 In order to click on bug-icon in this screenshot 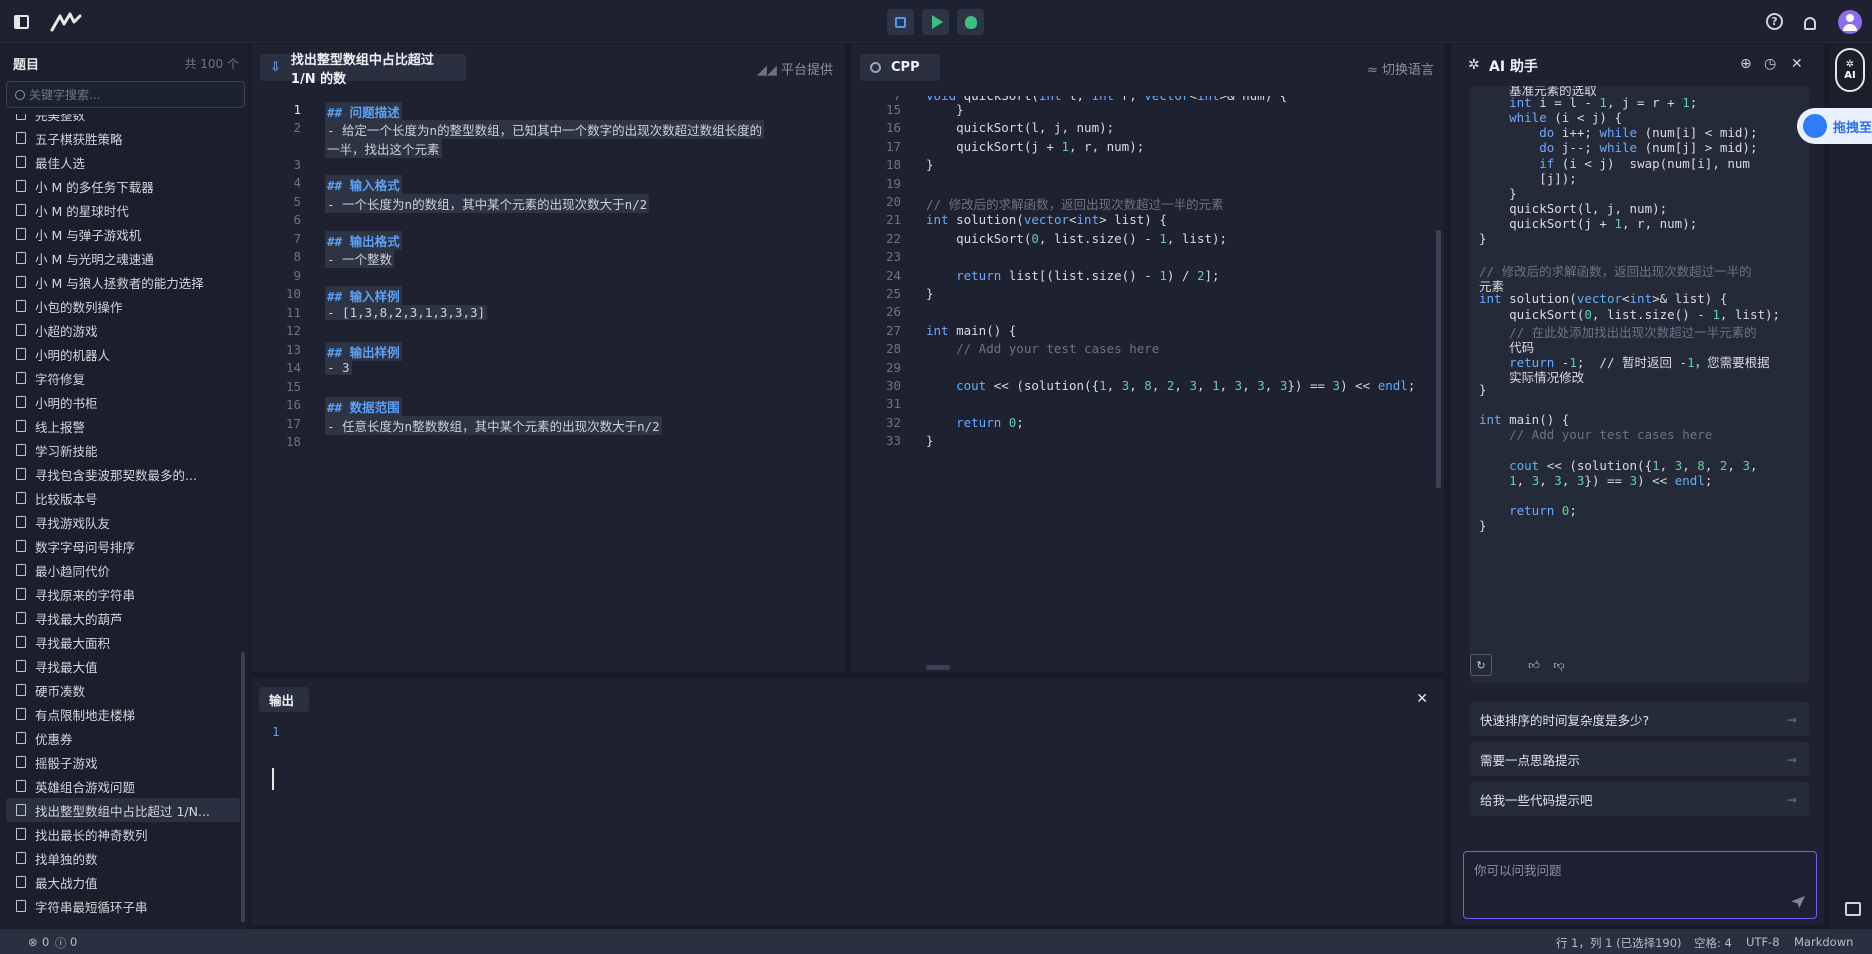, I will do `click(970, 22)`.